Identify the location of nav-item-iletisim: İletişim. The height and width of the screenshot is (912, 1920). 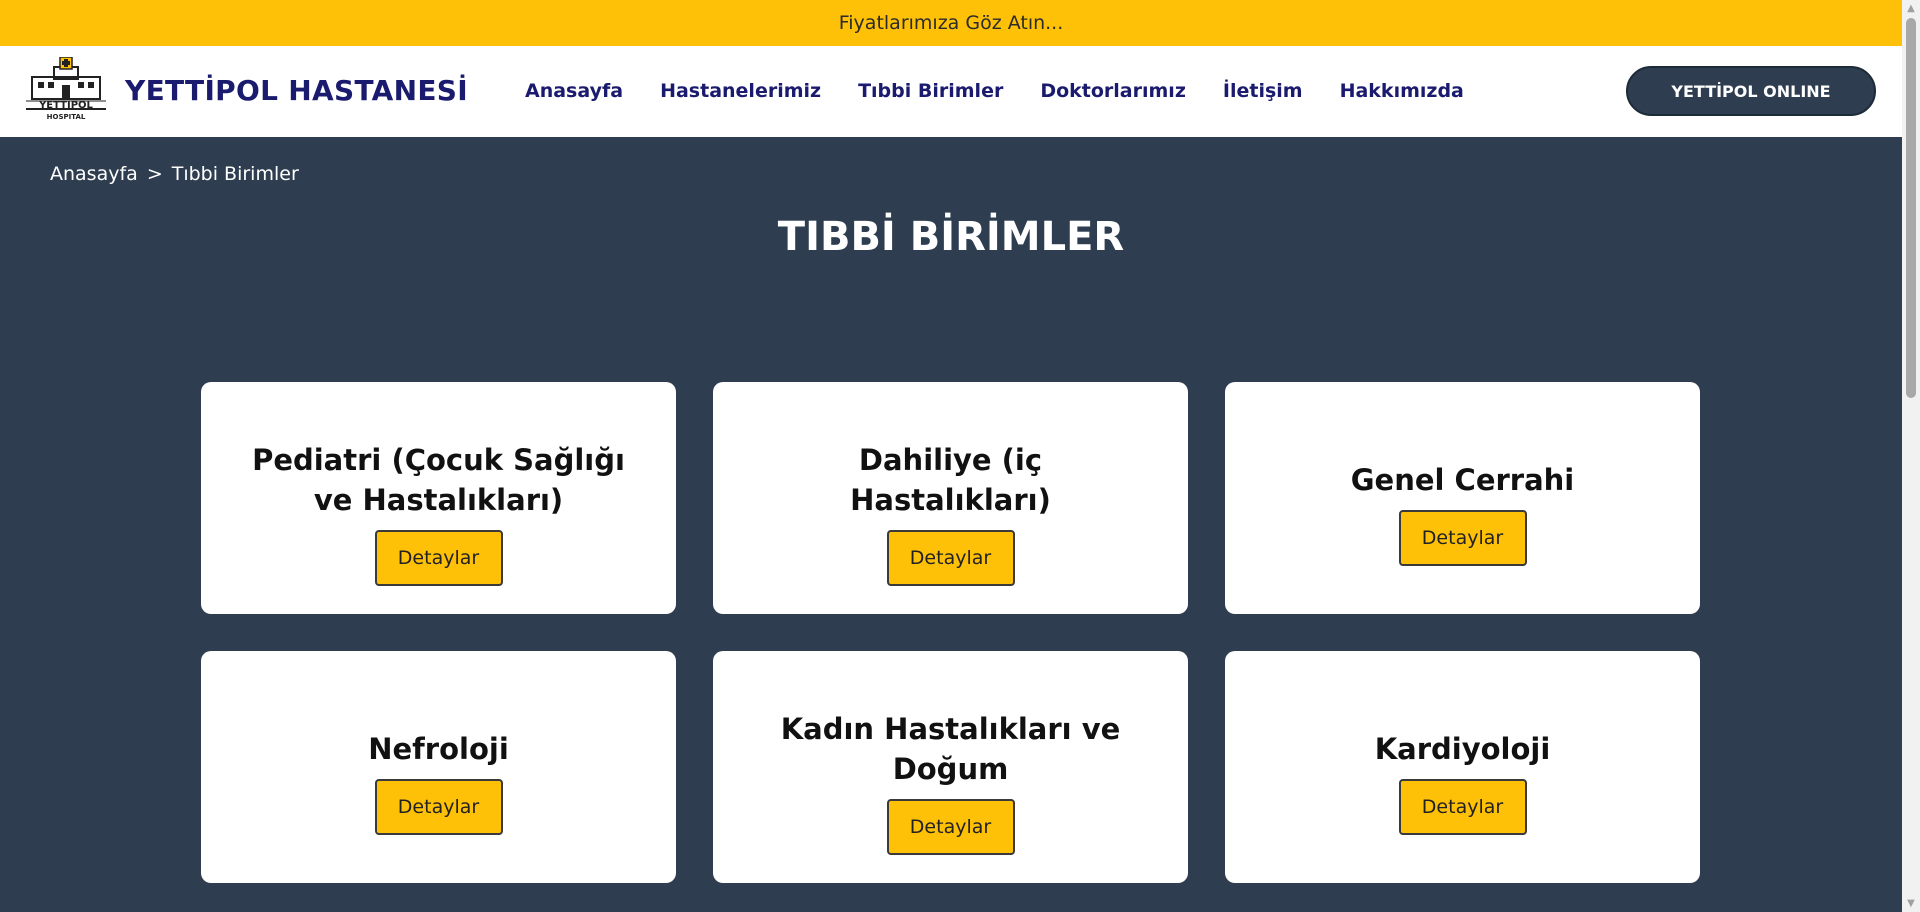
(1263, 91).